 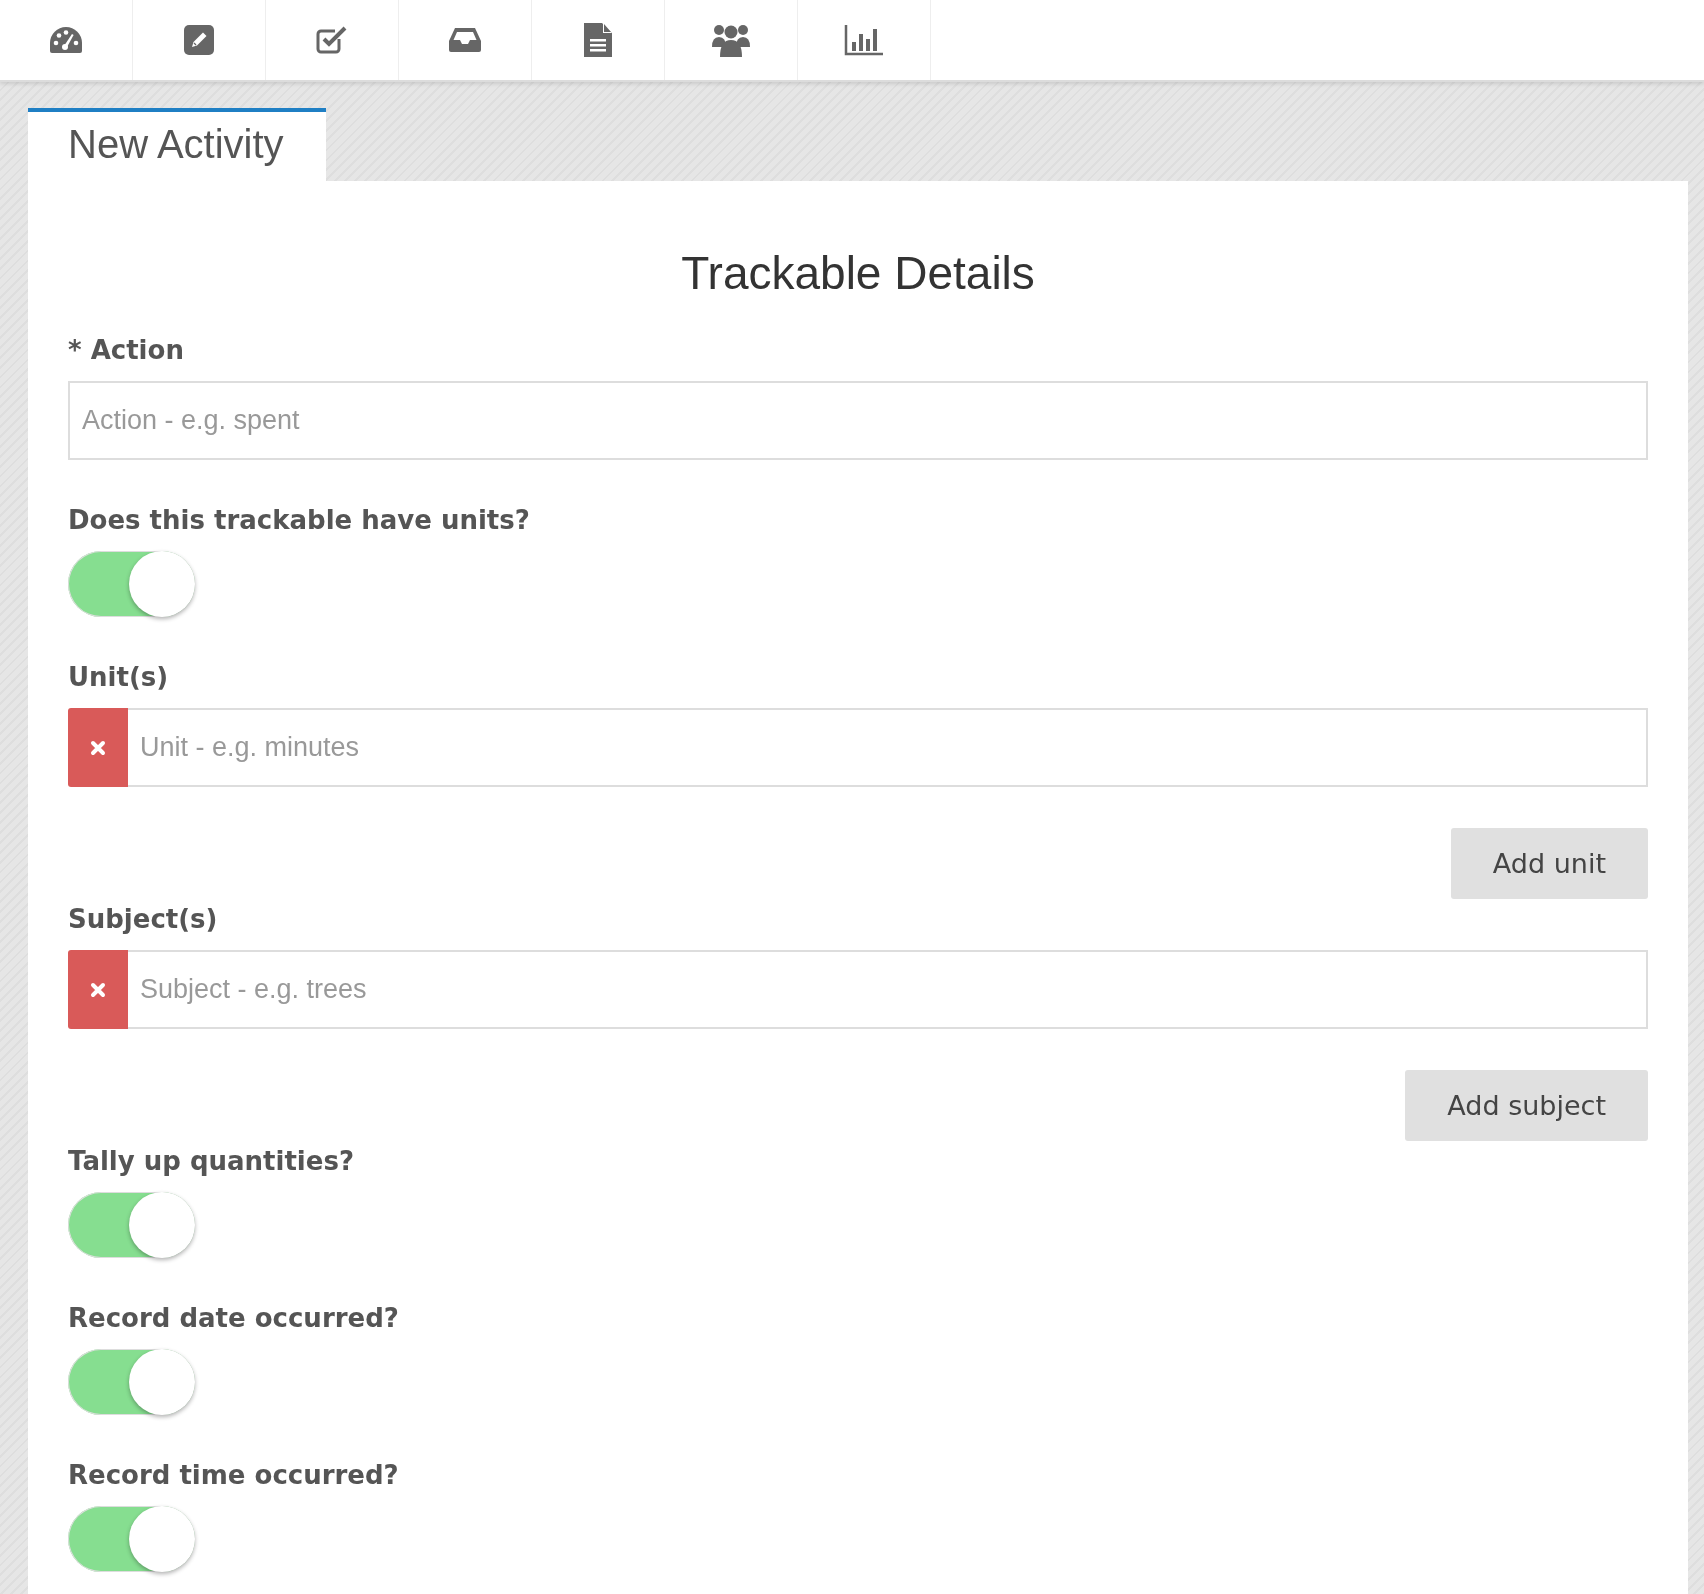 I want to click on speedometer-icon, so click(x=66, y=40).